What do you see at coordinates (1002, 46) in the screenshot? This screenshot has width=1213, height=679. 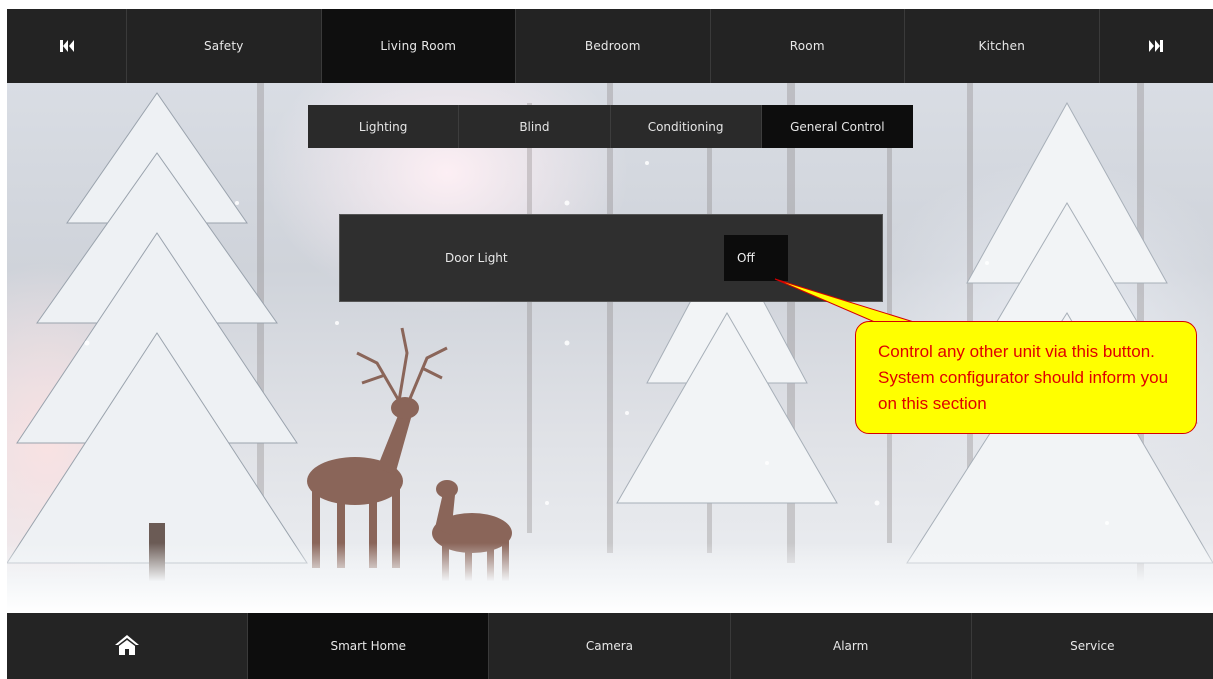 I see `tab-kitchen: Kitchen` at bounding box center [1002, 46].